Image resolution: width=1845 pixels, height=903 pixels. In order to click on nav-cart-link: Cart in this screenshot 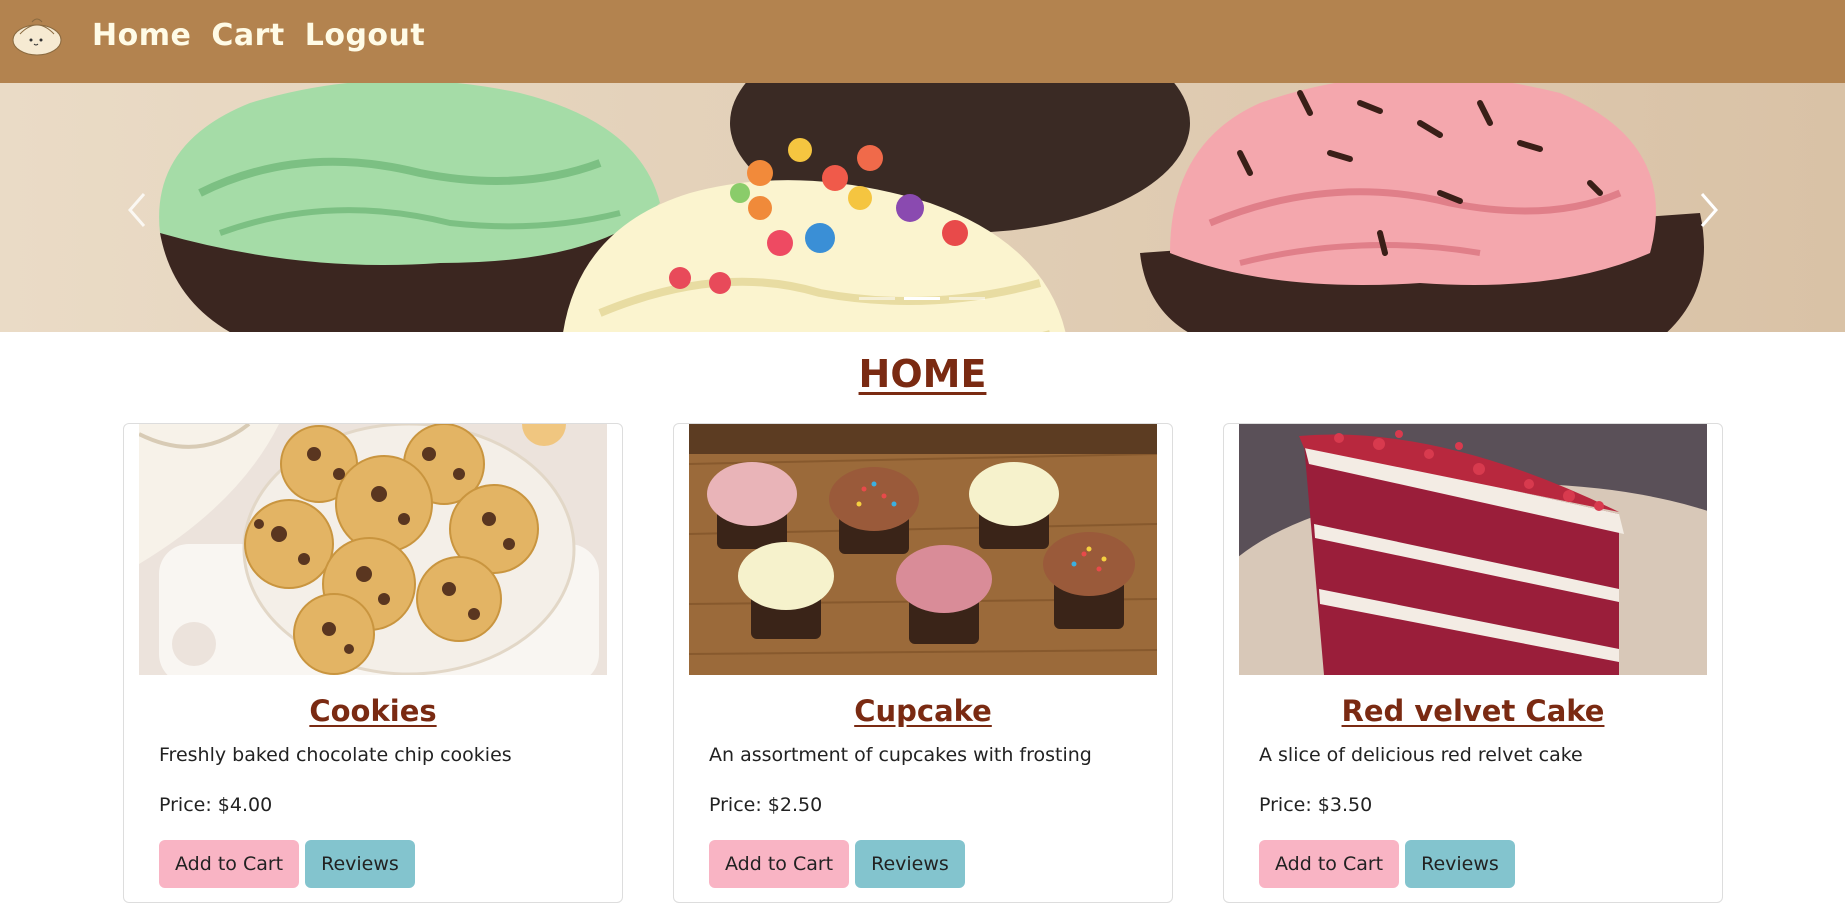, I will do `click(247, 35)`.